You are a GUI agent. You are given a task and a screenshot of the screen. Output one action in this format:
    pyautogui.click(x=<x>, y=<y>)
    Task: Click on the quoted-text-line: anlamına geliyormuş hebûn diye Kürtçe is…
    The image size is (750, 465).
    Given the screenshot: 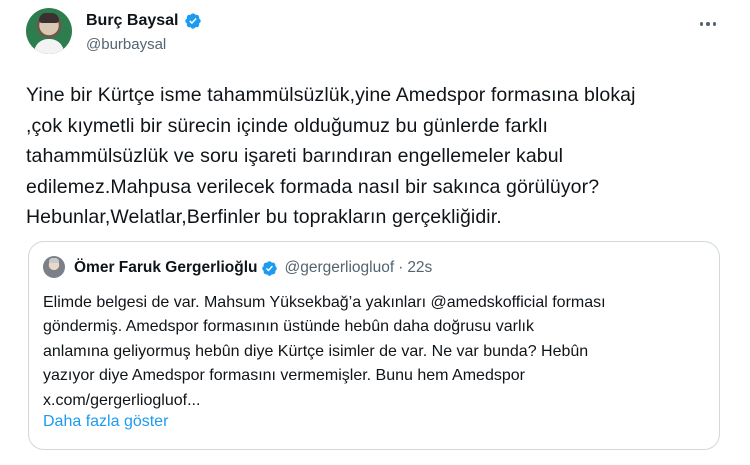 What is the action you would take?
    pyautogui.click(x=316, y=351)
    